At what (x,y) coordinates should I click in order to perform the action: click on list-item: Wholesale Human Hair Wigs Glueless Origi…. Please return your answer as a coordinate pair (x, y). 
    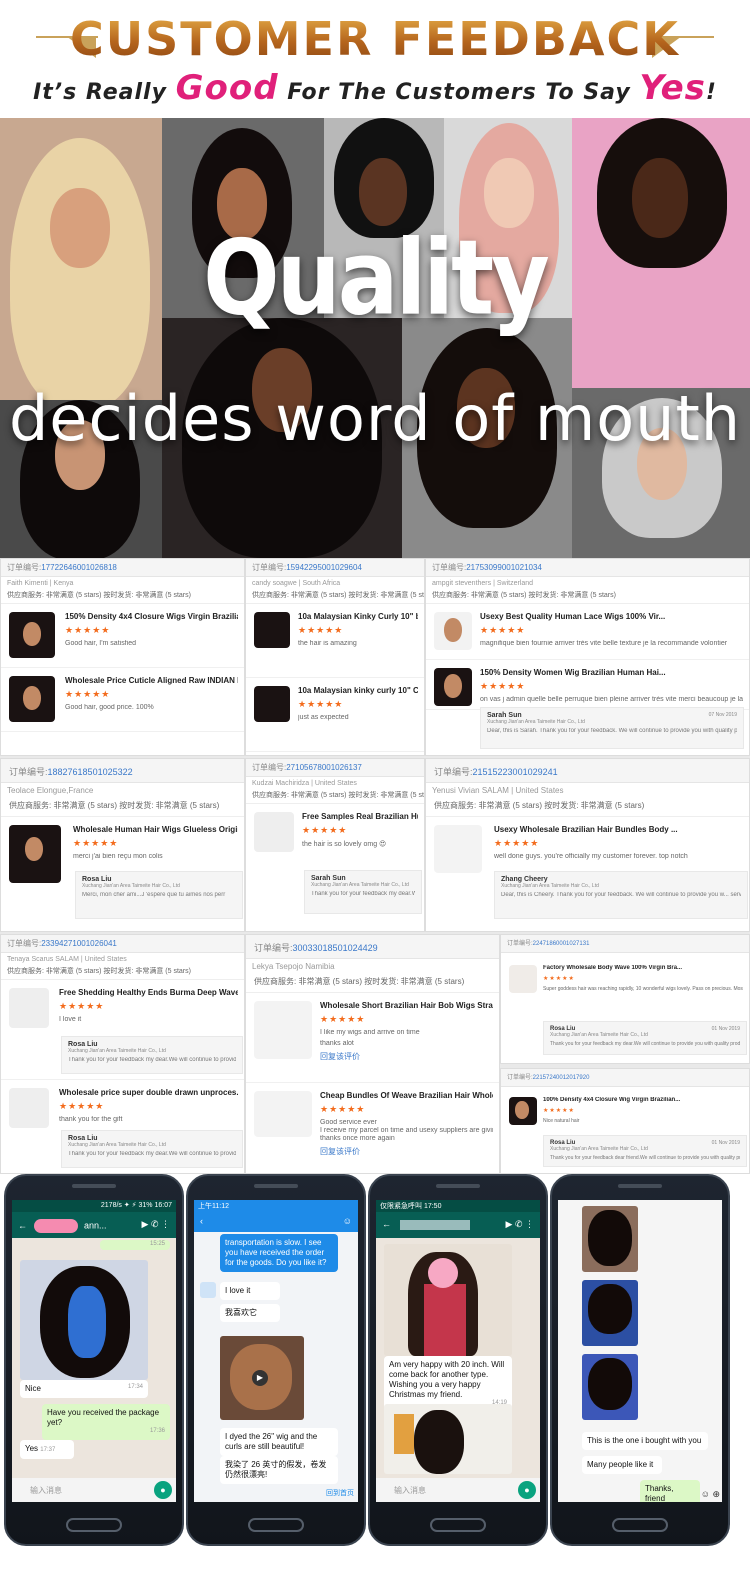
    Looking at the image, I should click on (122, 871).